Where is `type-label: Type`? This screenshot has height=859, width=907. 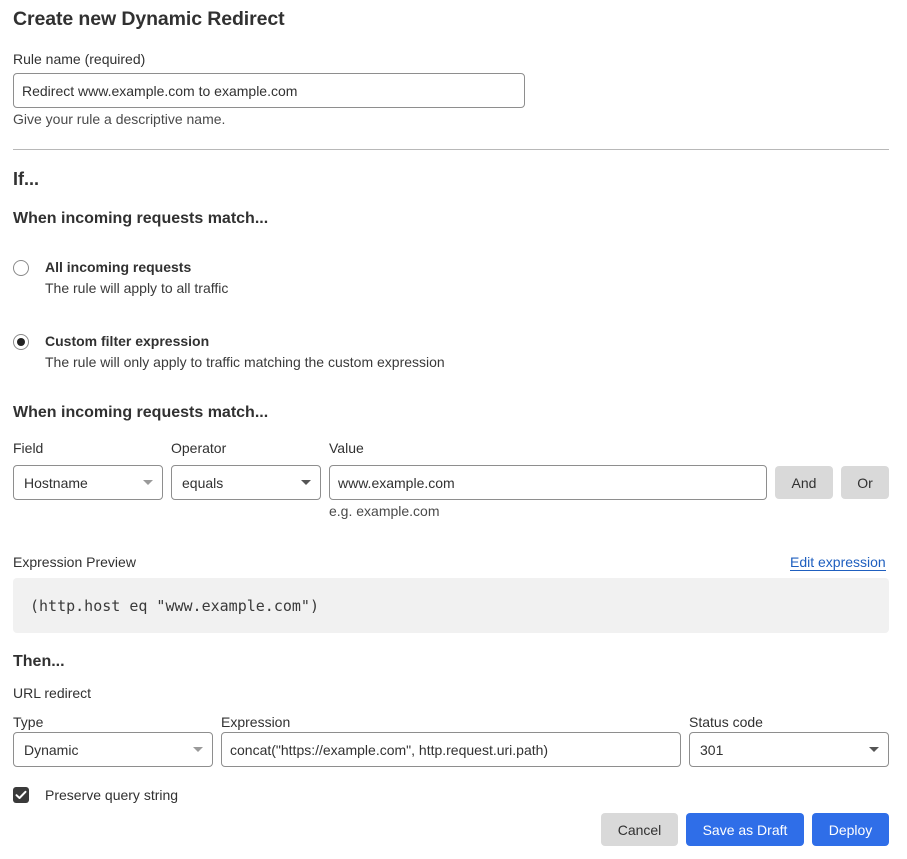 type-label: Type is located at coordinates (28, 722).